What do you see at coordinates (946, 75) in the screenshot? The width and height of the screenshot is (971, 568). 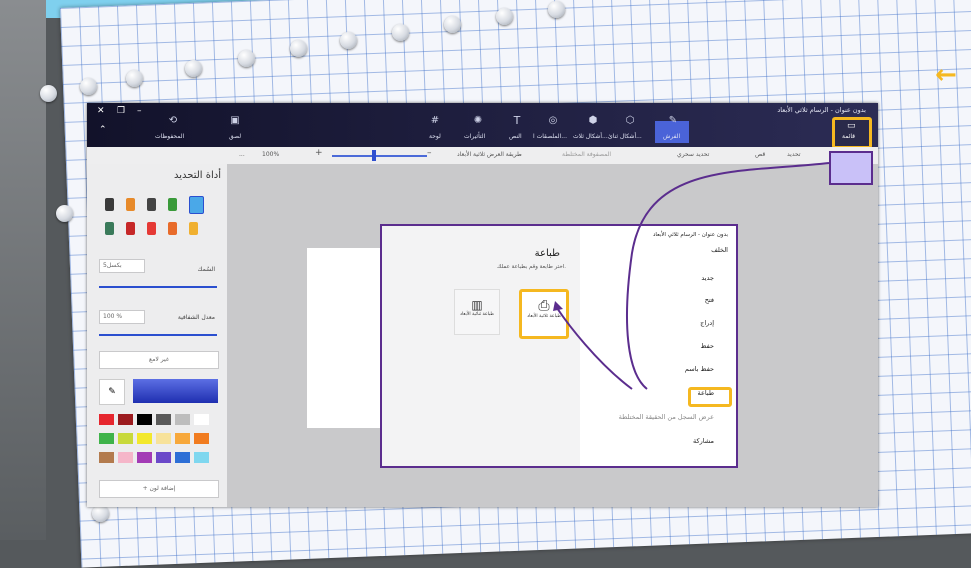 I see `arrow-left-icon: ←` at bounding box center [946, 75].